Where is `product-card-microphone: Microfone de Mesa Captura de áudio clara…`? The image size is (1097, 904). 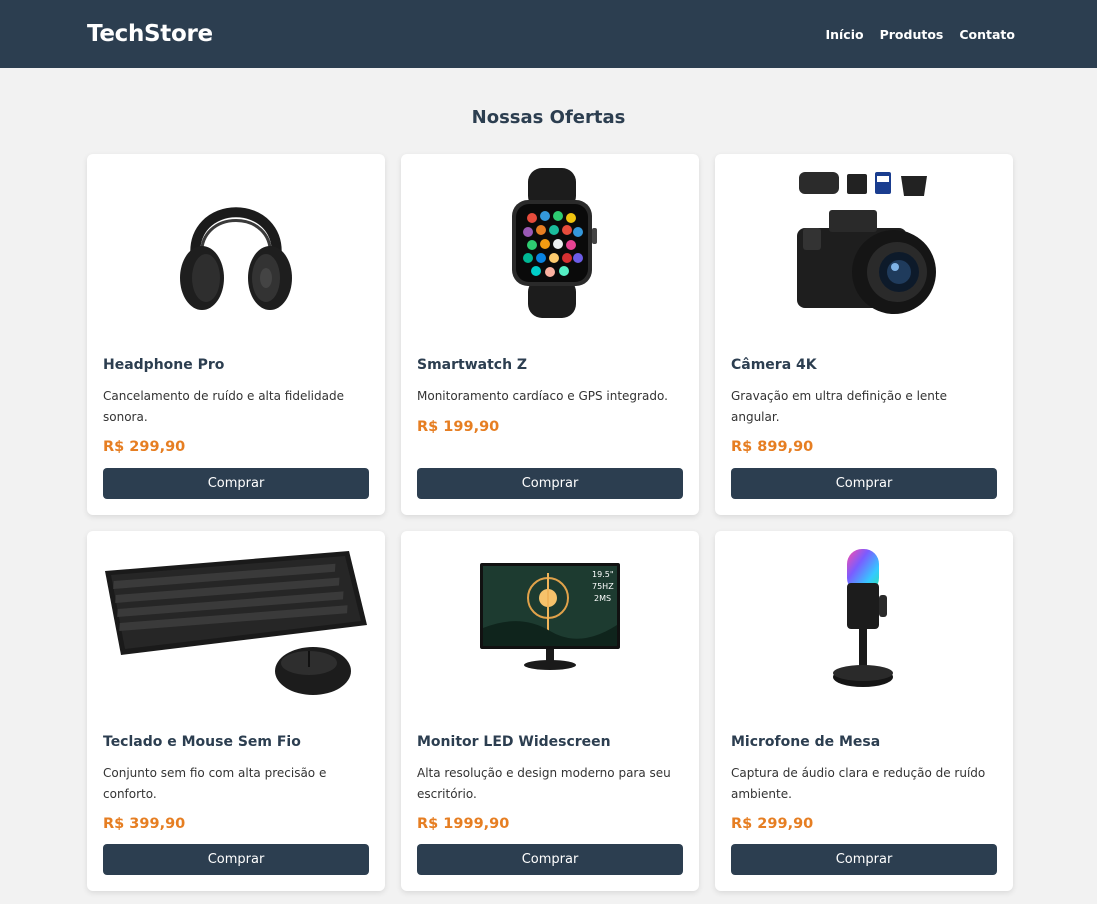
product-card-microphone: Microfone de Mesa Captura de áudio clara… is located at coordinates (864, 711).